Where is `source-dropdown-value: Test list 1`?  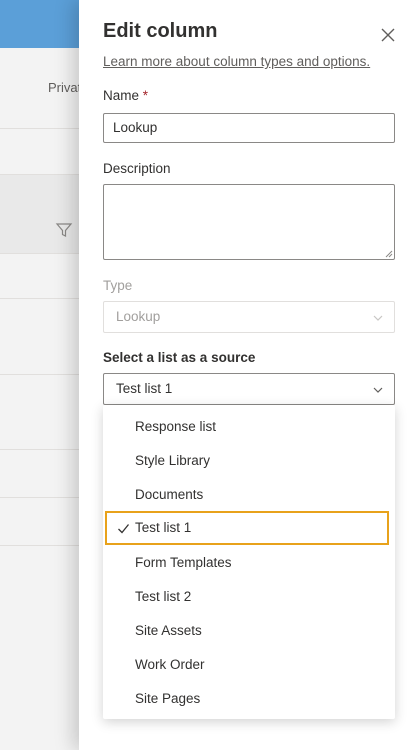 source-dropdown-value: Test list 1 is located at coordinates (144, 388).